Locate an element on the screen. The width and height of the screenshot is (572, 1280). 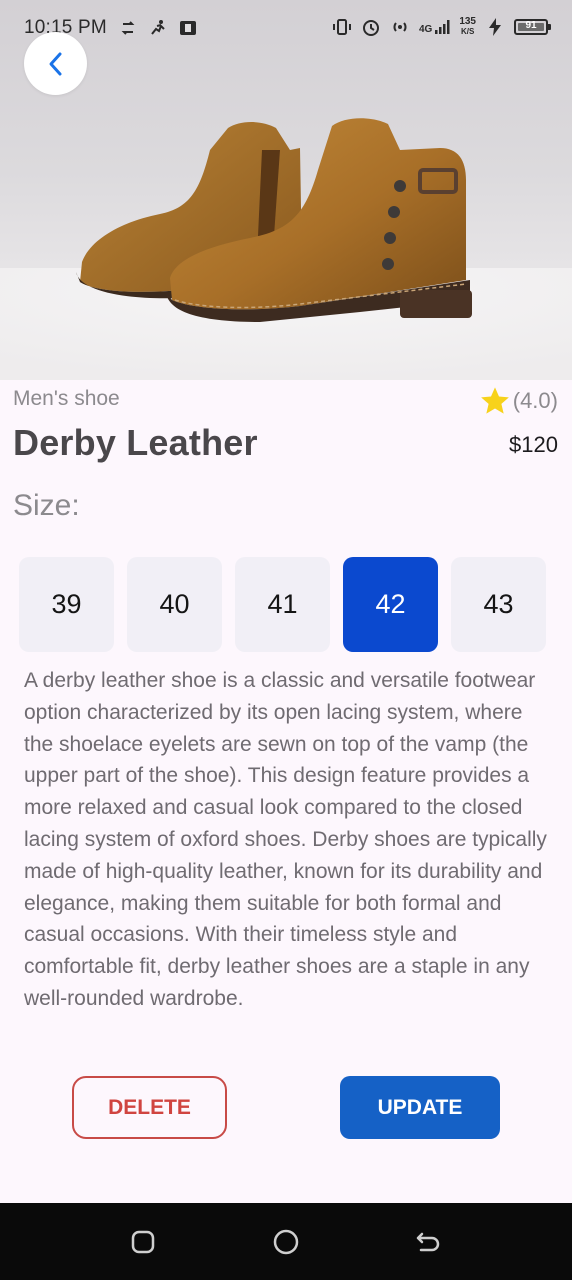
status-notification-icons is located at coordinates (158, 28).